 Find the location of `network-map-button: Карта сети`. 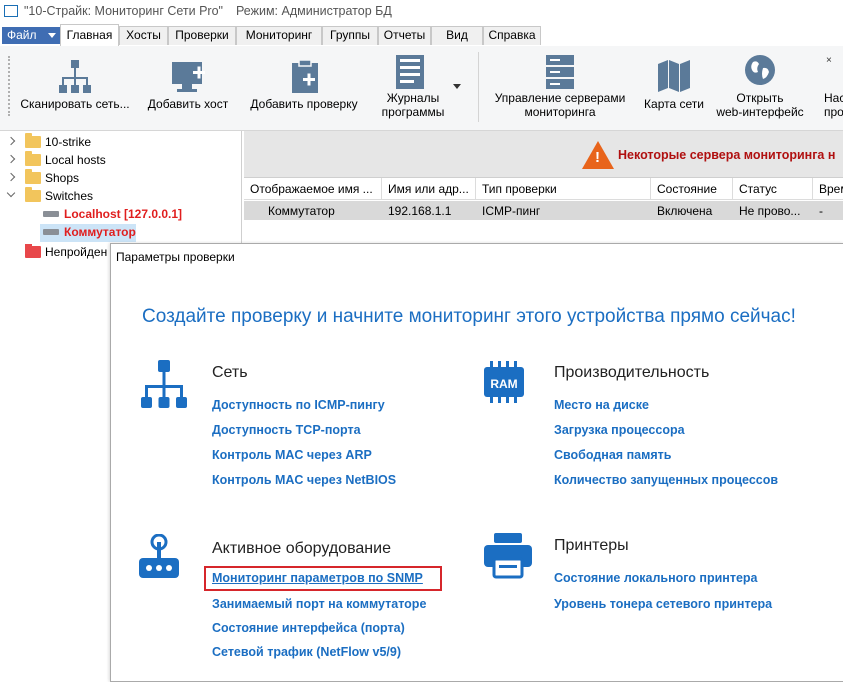

network-map-button: Карта сети is located at coordinates (674, 88).